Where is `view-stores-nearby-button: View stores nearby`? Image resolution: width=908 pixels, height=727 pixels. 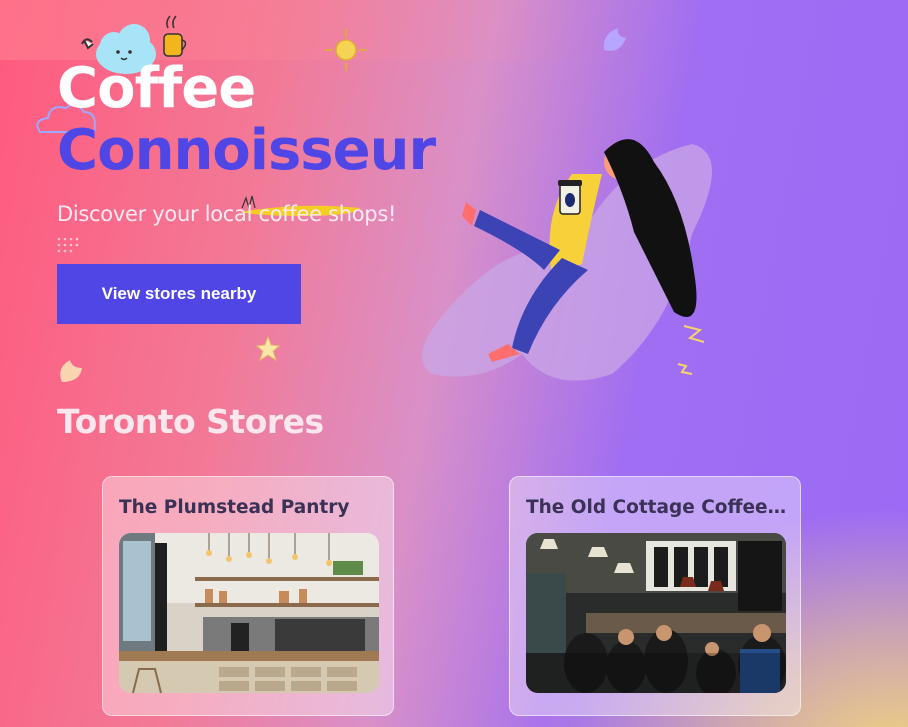
view-stores-nearby-button: View stores nearby is located at coordinates (179, 294).